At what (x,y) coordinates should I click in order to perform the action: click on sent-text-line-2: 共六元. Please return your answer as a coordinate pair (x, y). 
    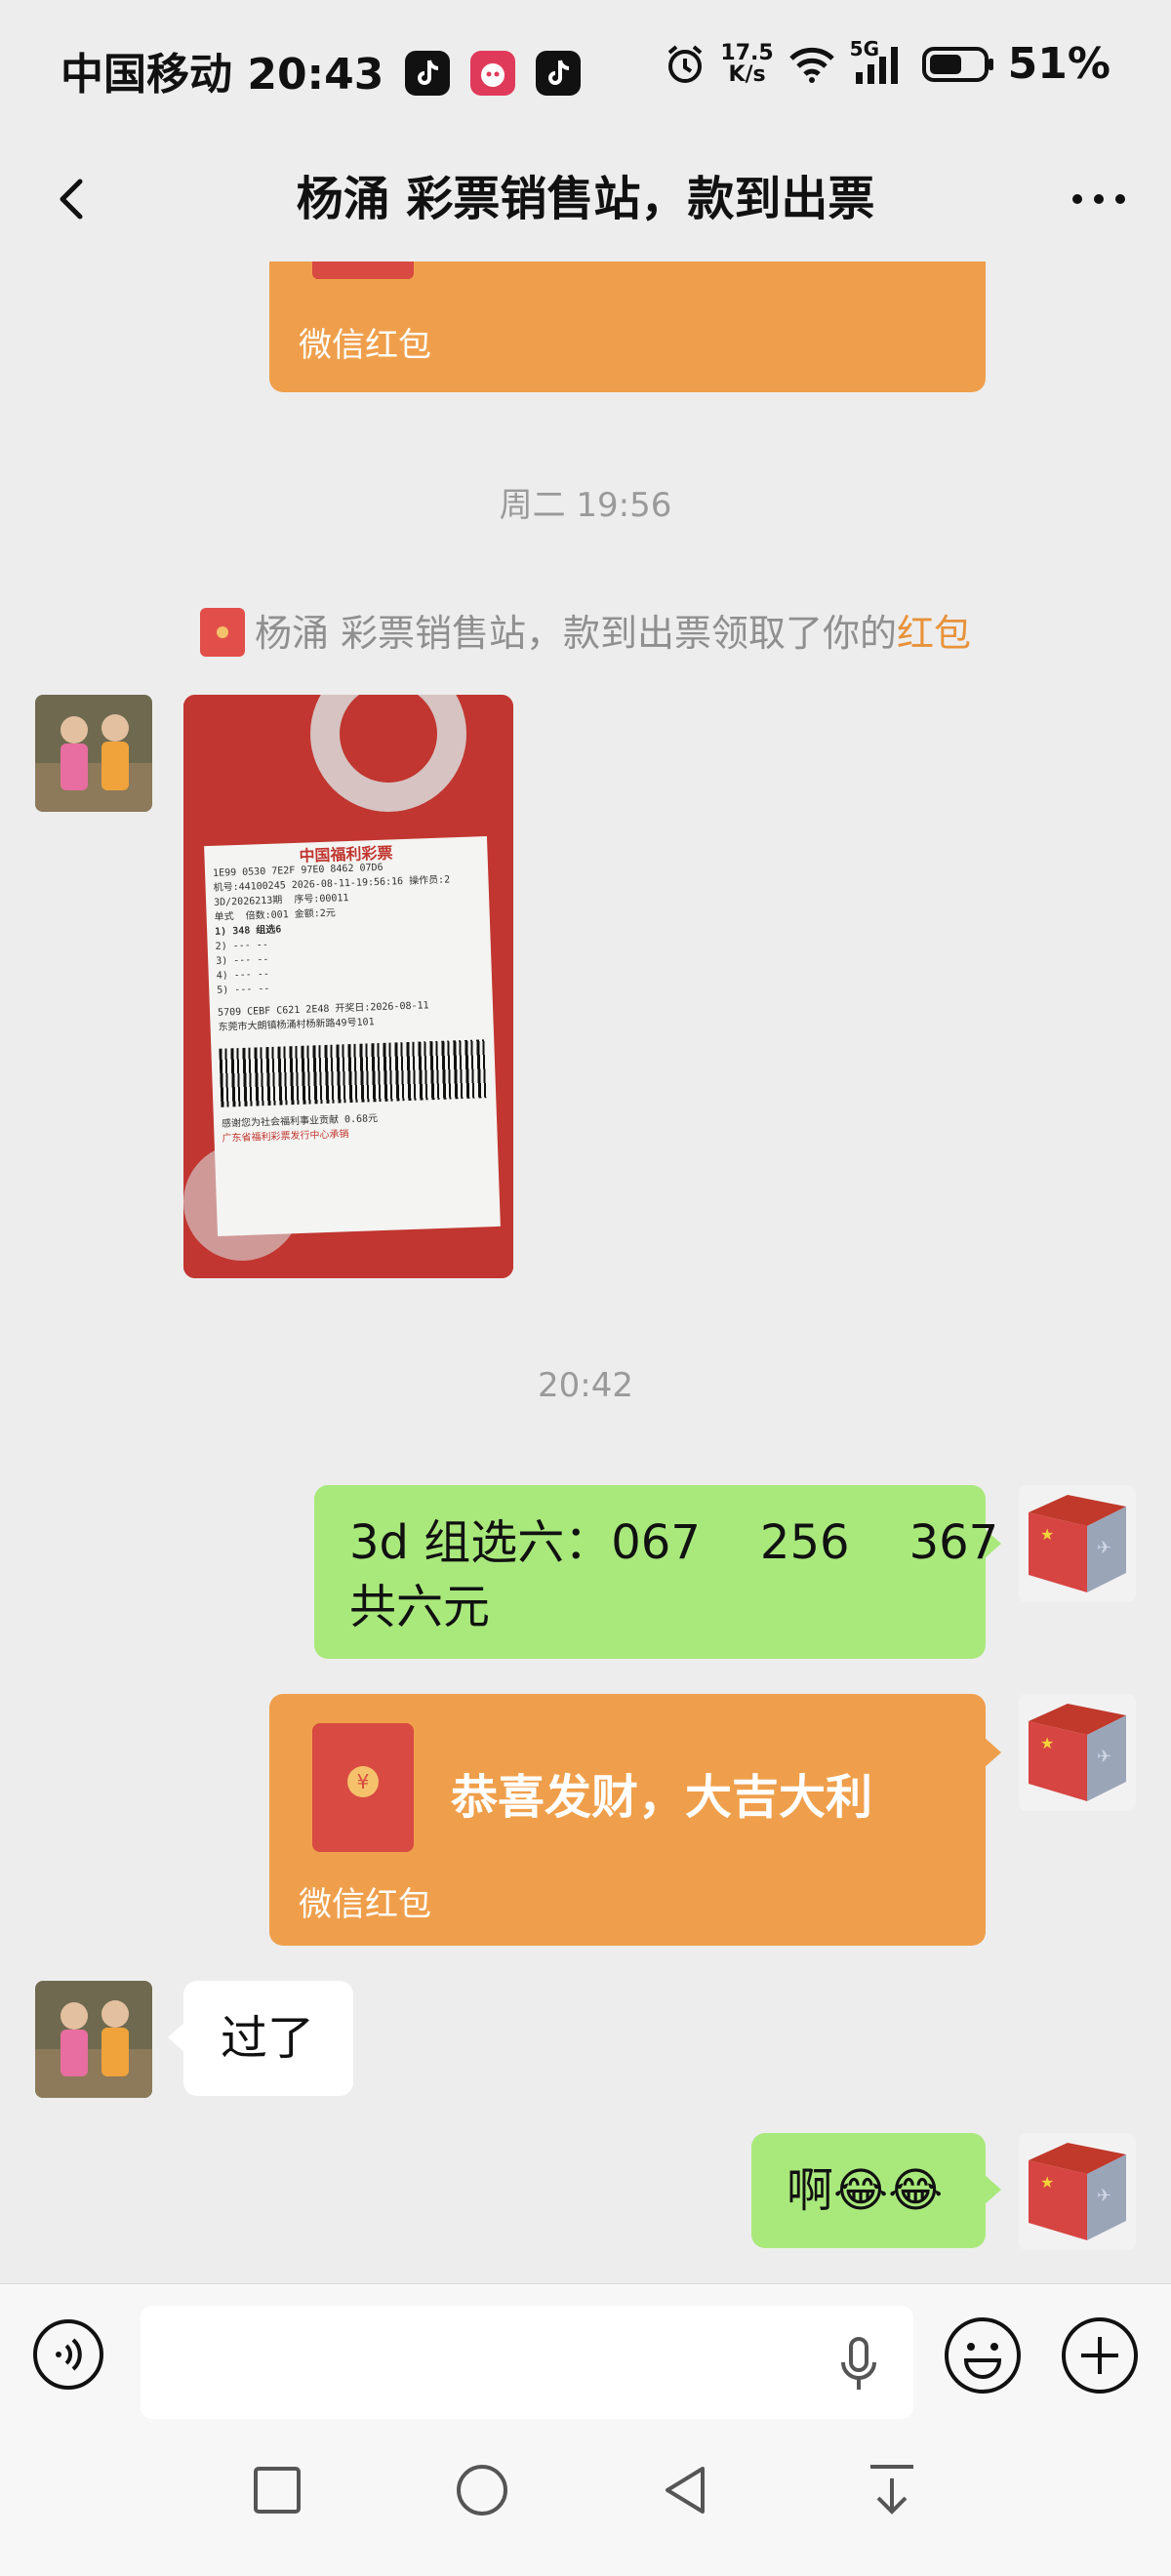
    Looking at the image, I should click on (420, 1607).